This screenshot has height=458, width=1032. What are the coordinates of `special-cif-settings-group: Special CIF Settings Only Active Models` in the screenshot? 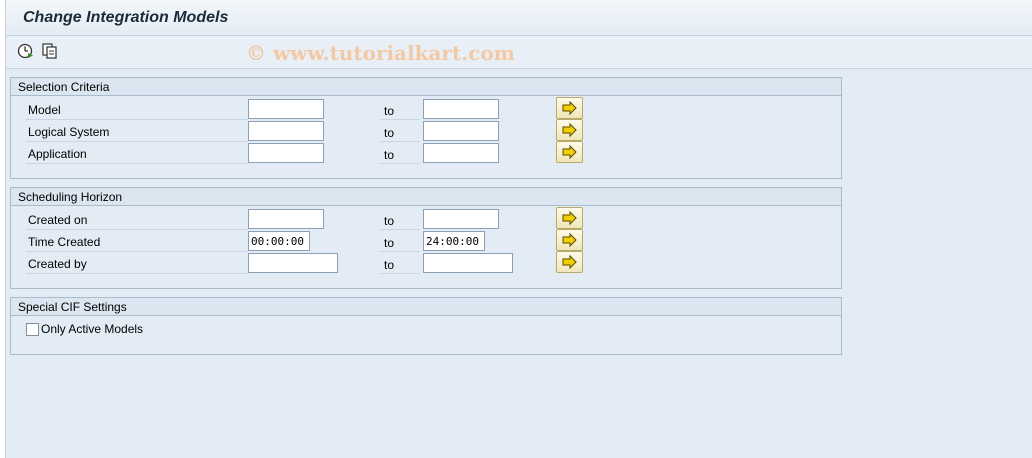 It's located at (426, 326).